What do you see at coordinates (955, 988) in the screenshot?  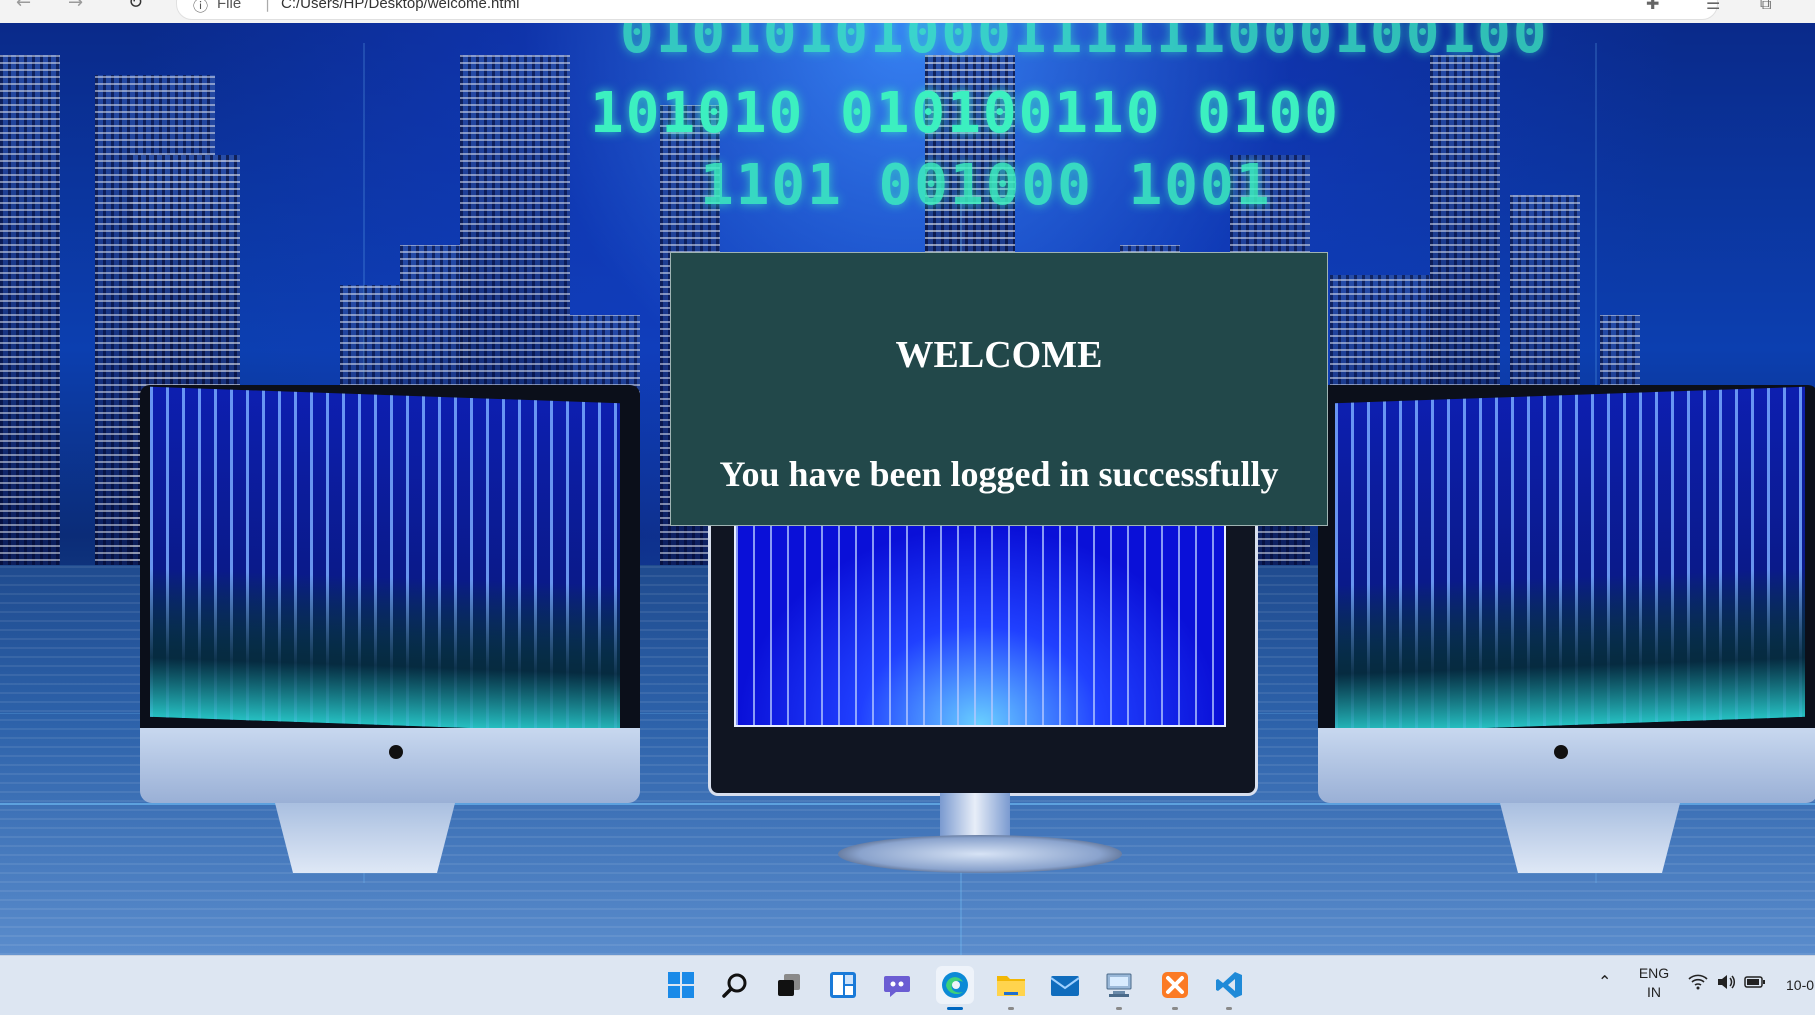 I see `edge-icon` at bounding box center [955, 988].